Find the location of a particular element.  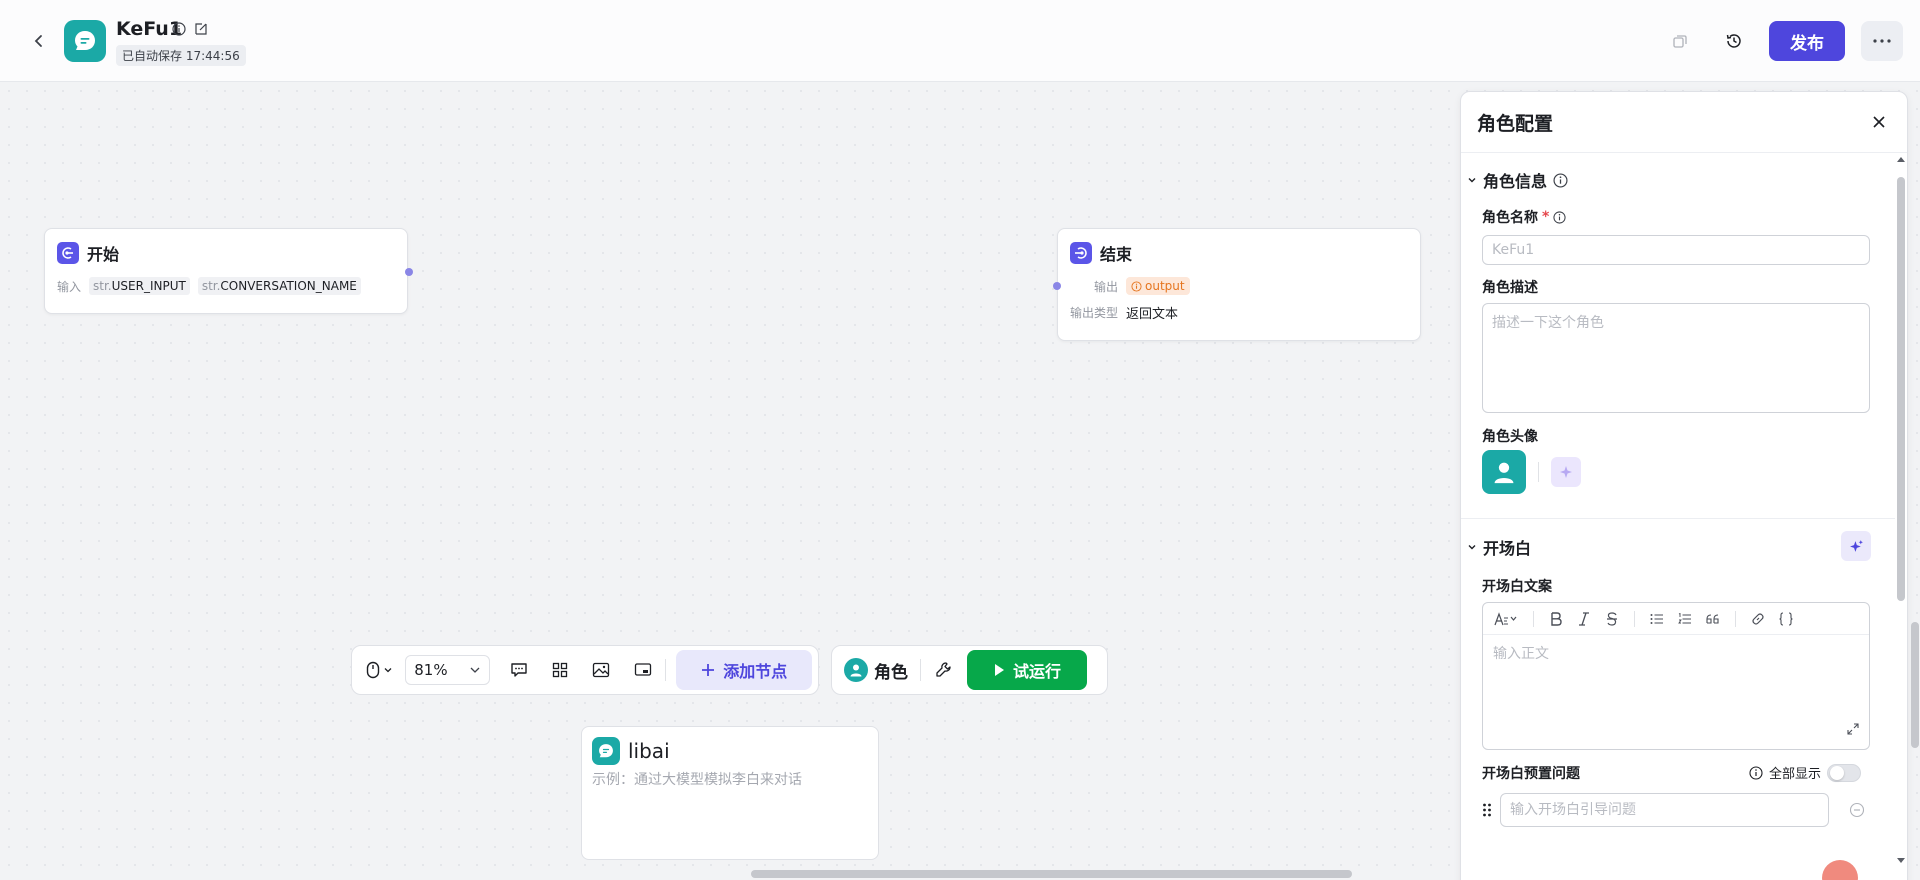

libai-node: libai 示例：通过大模型模拟李白来对话 is located at coordinates (730, 793).